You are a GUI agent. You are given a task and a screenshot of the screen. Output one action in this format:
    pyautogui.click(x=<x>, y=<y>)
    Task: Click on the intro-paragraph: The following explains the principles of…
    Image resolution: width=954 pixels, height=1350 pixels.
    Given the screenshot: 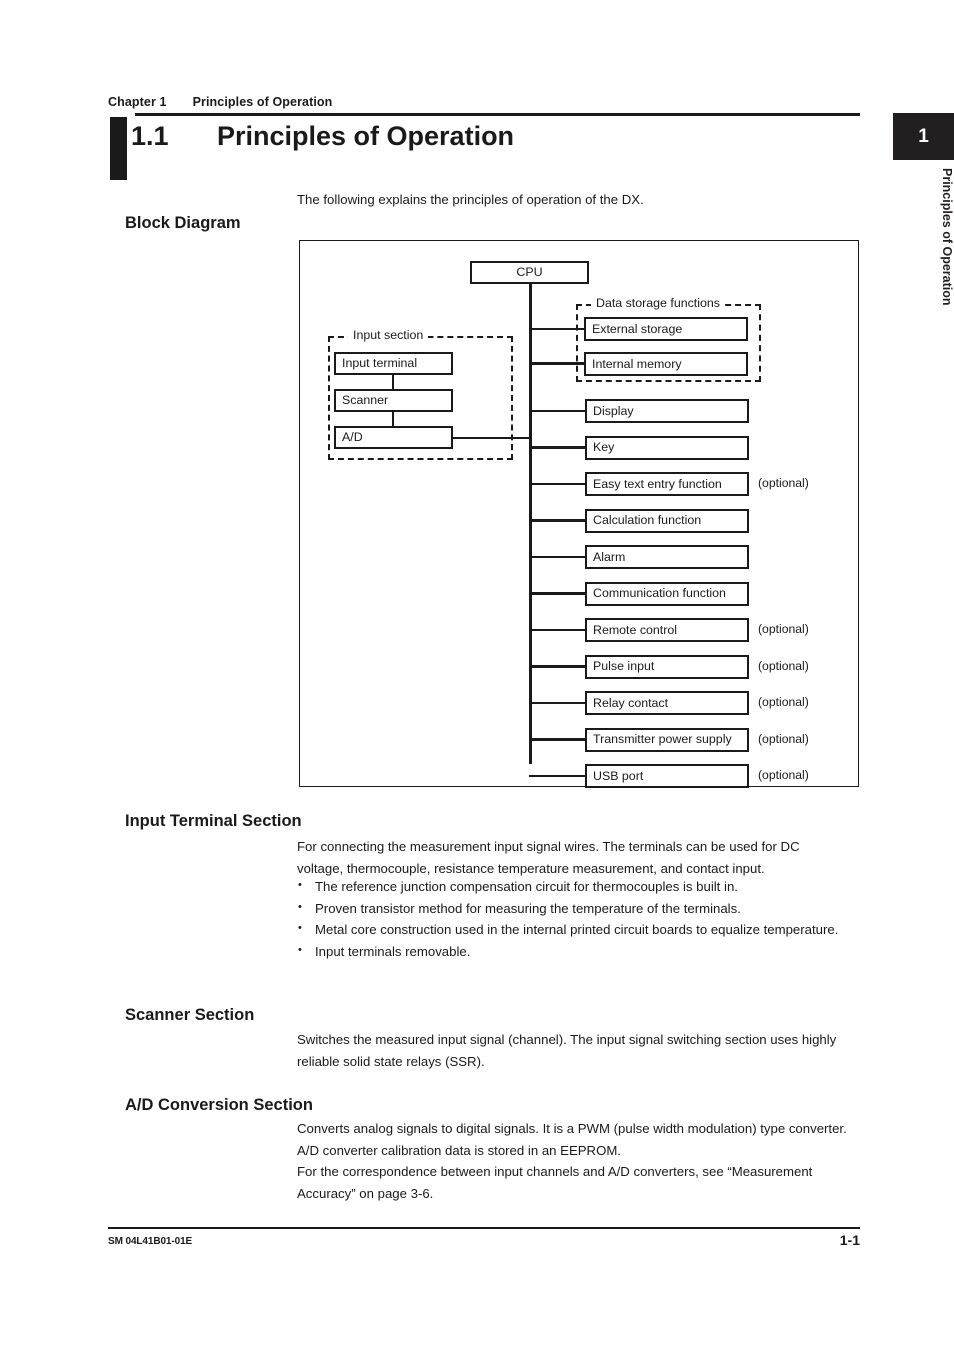 What is the action you would take?
    pyautogui.click(x=470, y=199)
    